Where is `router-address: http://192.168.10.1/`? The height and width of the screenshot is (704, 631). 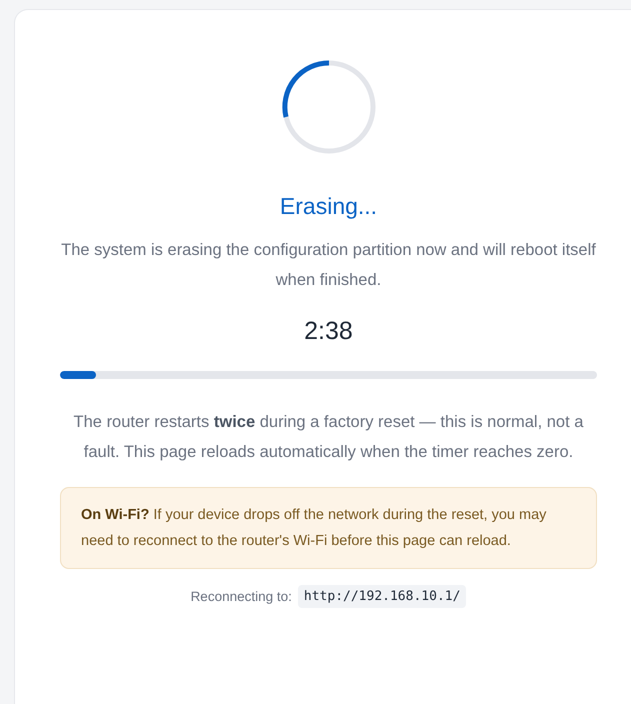
router-address: http://192.168.10.1/ is located at coordinates (382, 596).